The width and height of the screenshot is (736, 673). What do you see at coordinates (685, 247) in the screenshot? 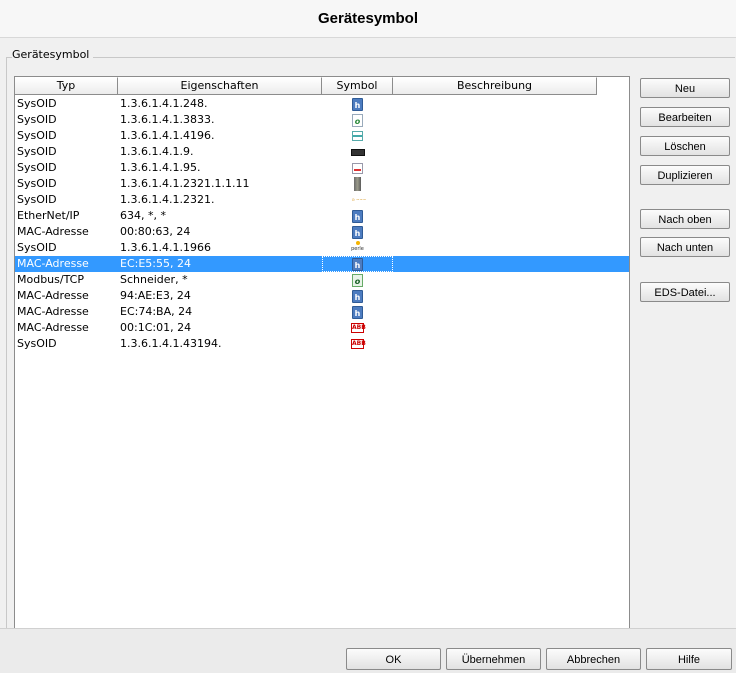
I see `nach-unten-button: Nach unten` at bounding box center [685, 247].